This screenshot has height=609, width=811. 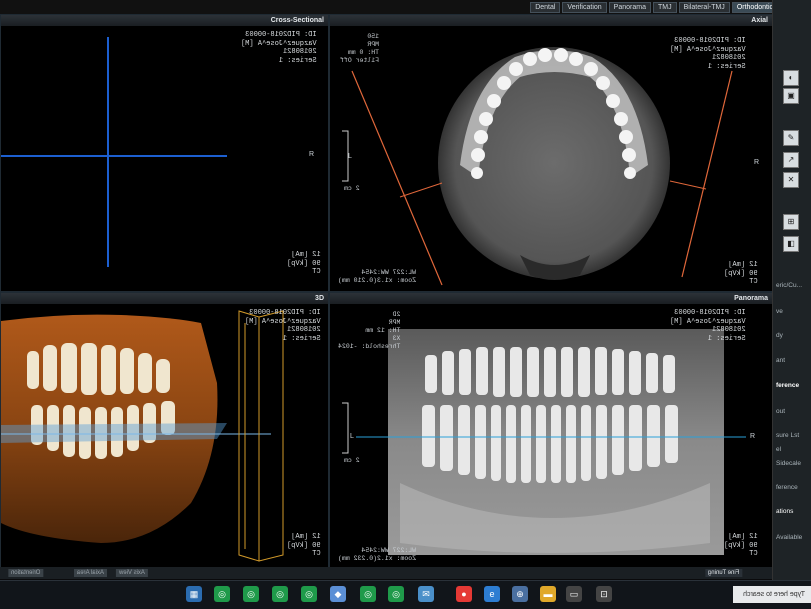 I want to click on tool-icon: ✎, so click(x=791, y=138).